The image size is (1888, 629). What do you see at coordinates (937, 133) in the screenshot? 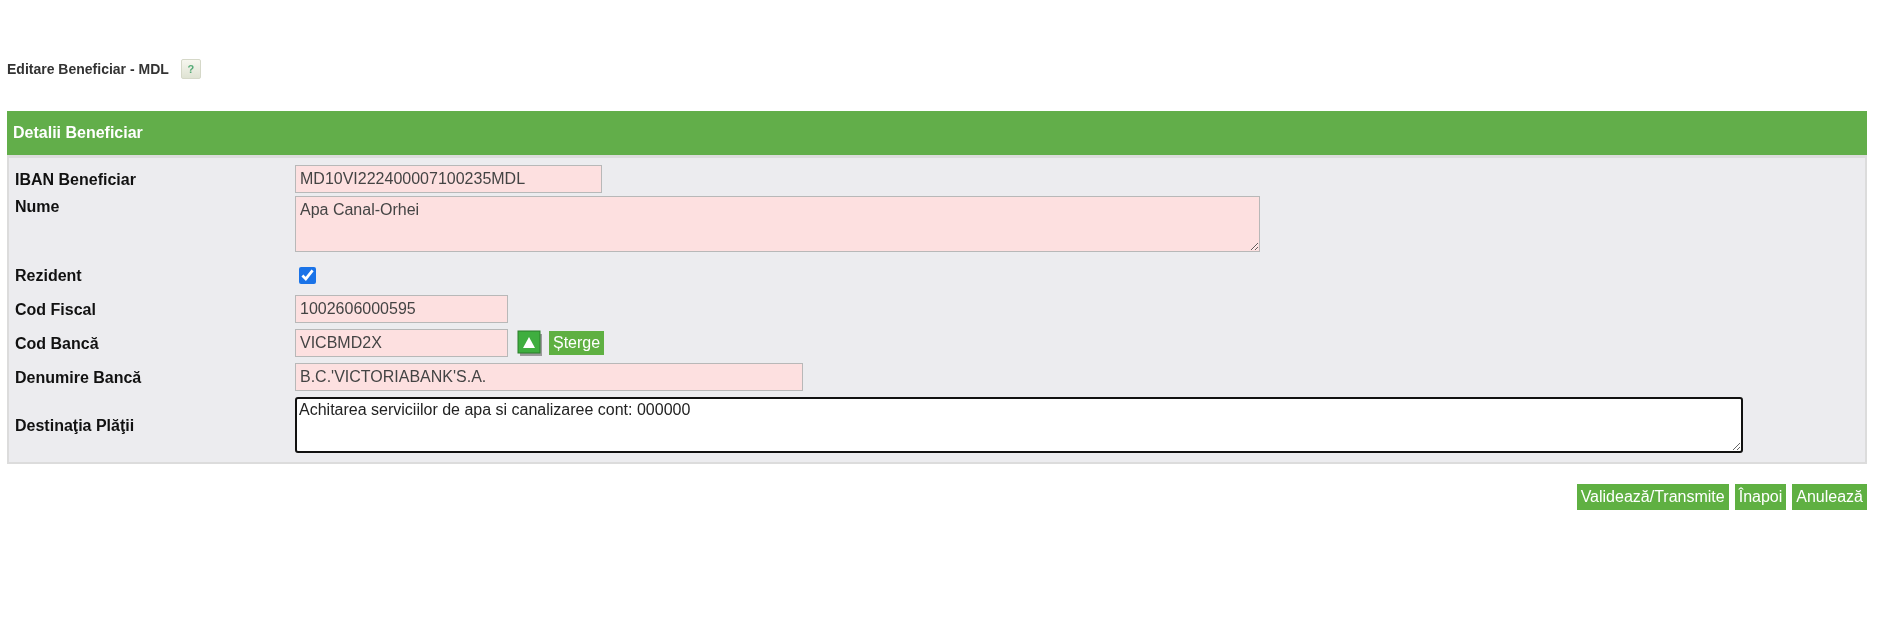
I see `panel-header: Detalii Beneficiar` at bounding box center [937, 133].